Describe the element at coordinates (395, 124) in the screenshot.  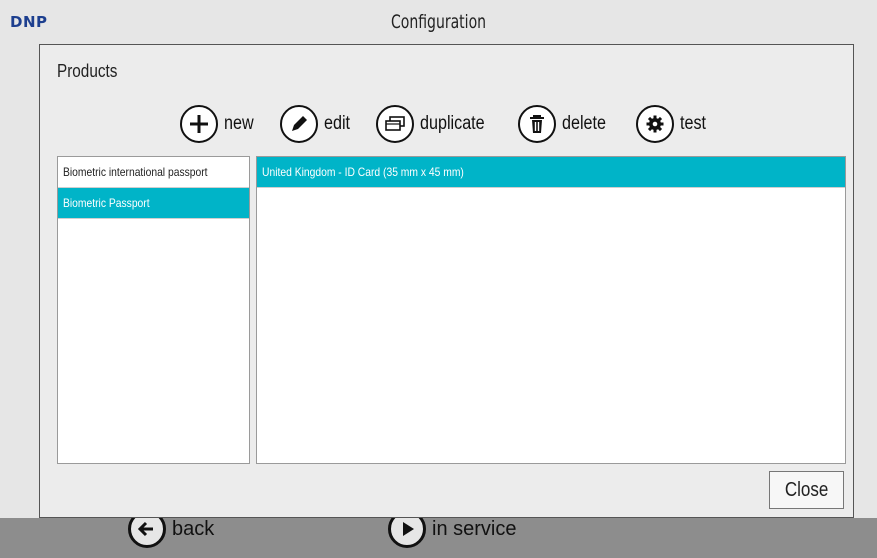
I see `duplicate-icon` at that location.